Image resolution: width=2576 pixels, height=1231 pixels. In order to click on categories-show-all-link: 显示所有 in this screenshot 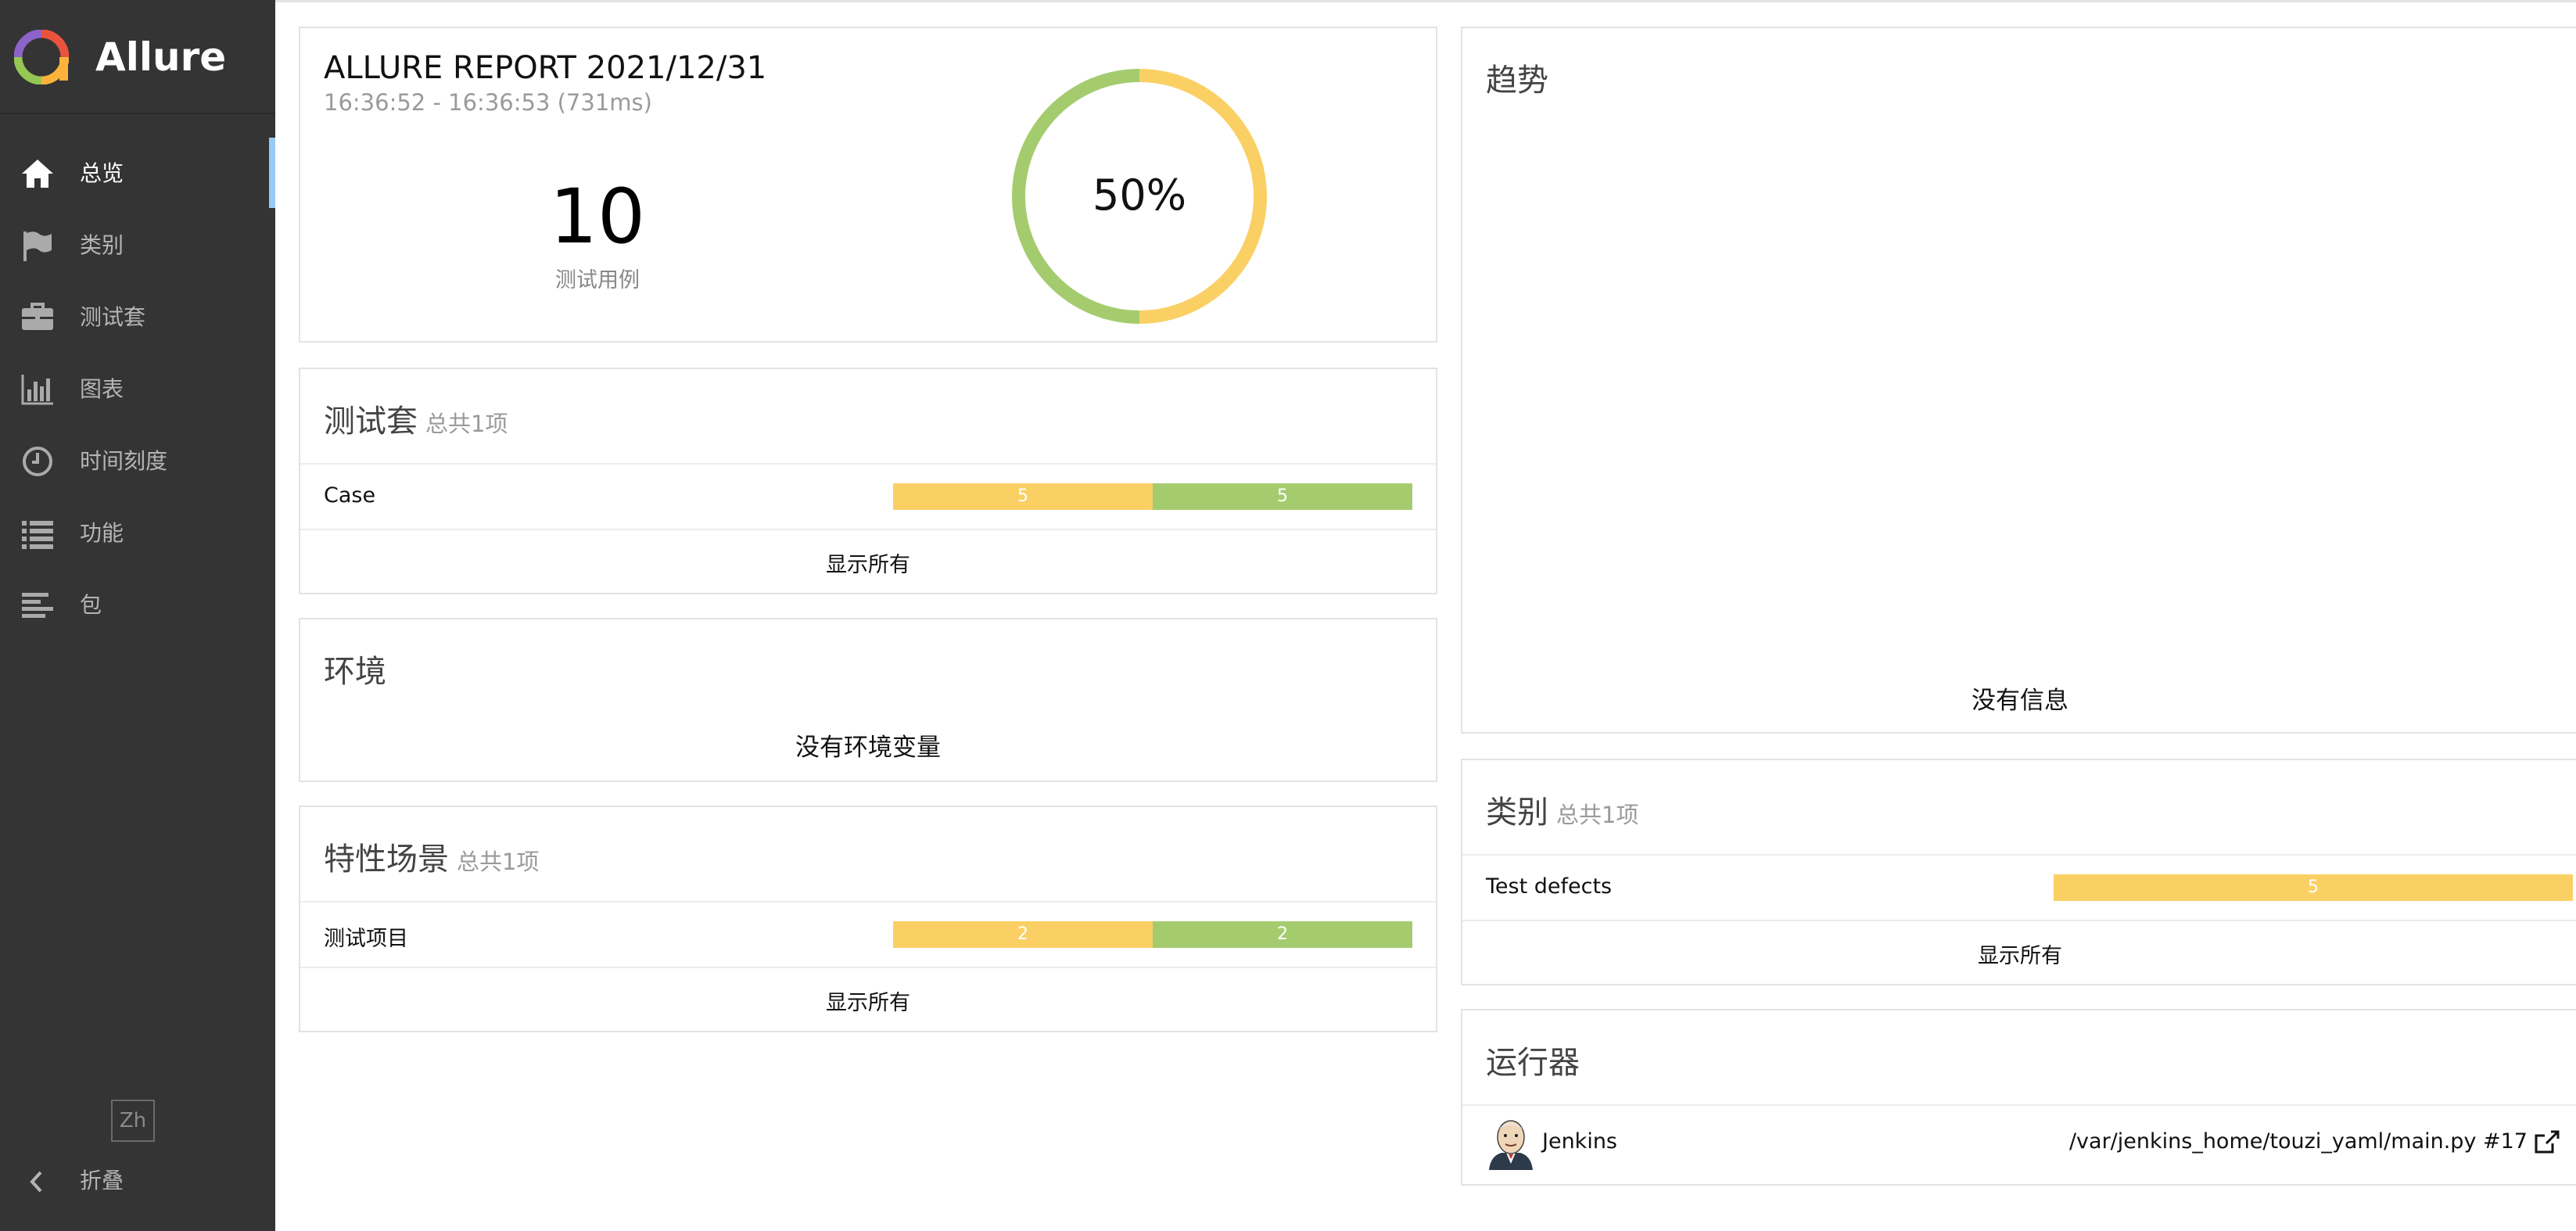, I will do `click(2019, 954)`.